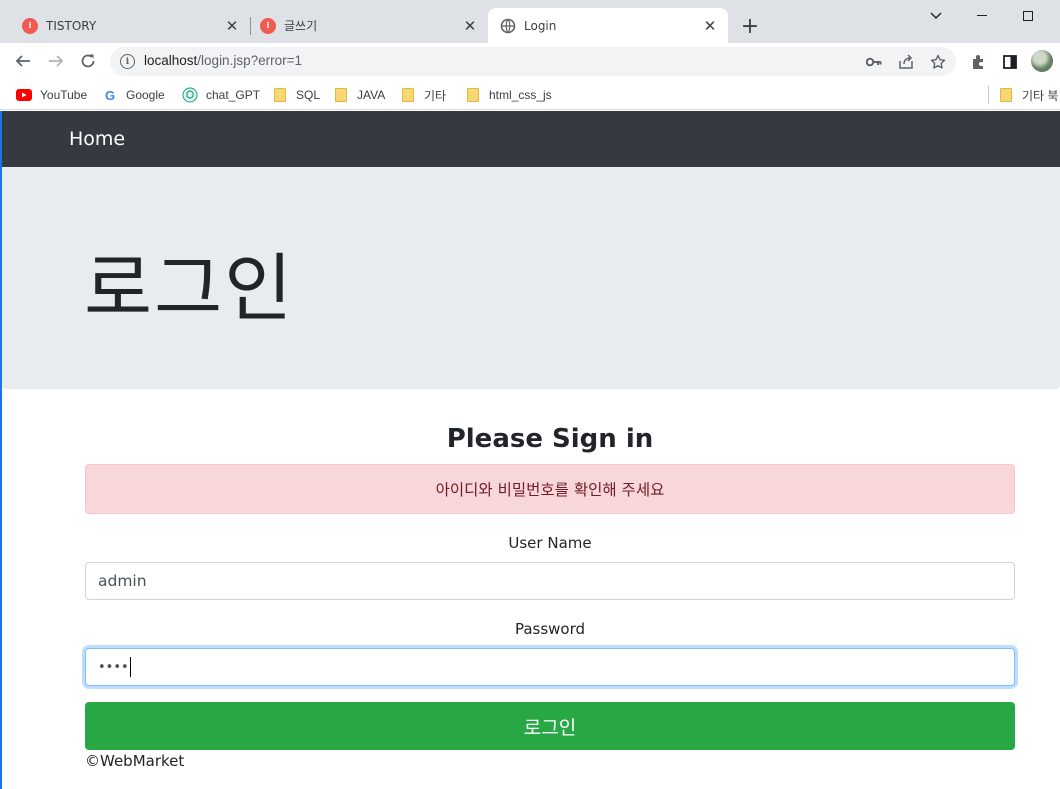  I want to click on bookmark-label: 기타, so click(435, 95).